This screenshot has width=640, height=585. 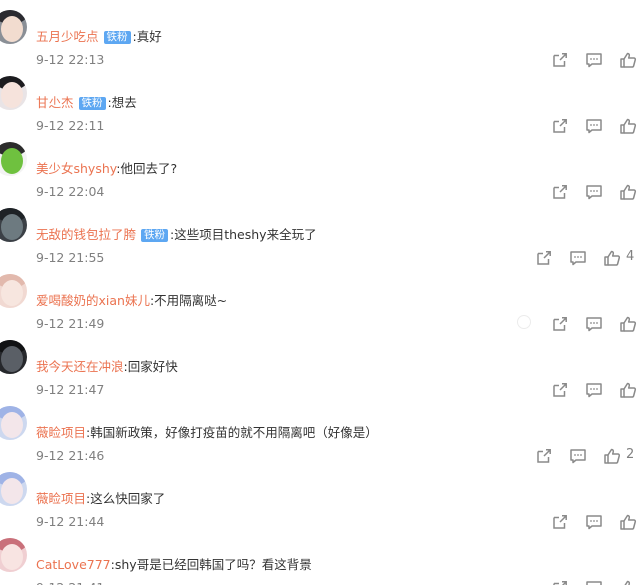 I want to click on username-link: 美少女shyshy, so click(x=76, y=168).